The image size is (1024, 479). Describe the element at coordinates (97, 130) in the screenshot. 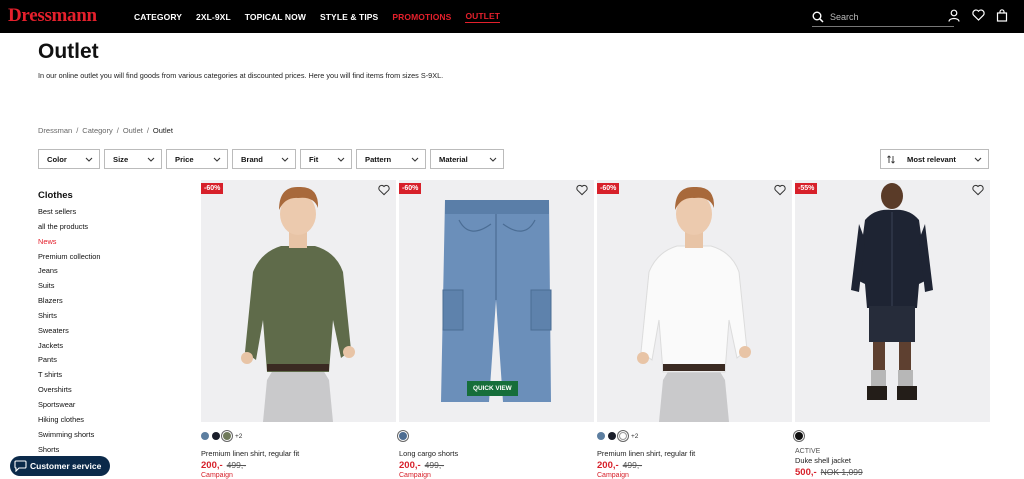

I see `breadcrumb-category: Category` at that location.